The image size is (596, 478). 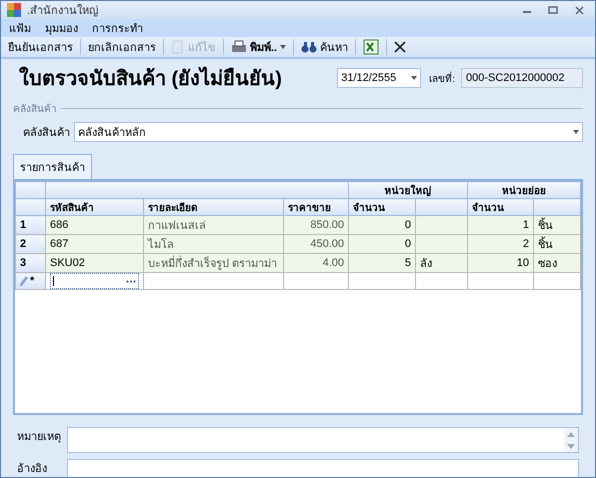 What do you see at coordinates (323, 468) in the screenshot?
I see `reference-field` at bounding box center [323, 468].